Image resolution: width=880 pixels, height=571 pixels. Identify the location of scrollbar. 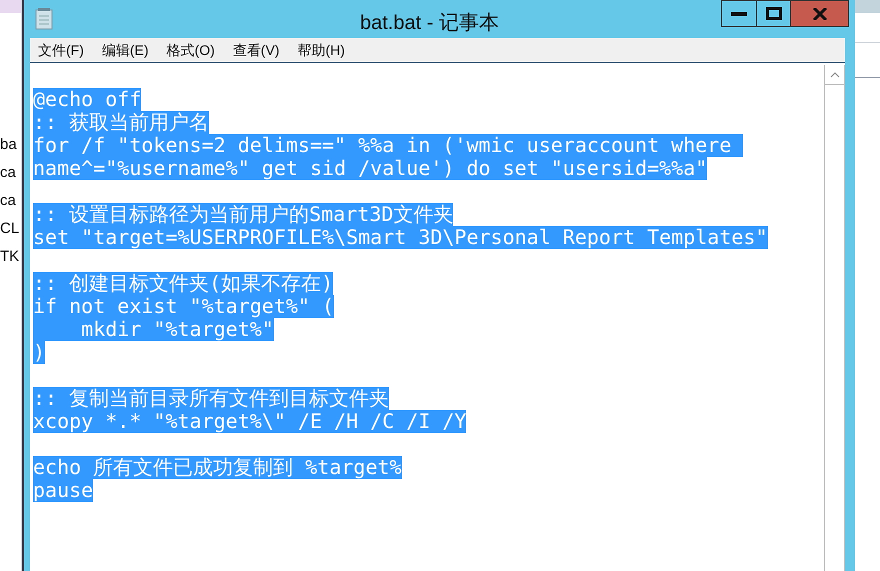
(834, 318).